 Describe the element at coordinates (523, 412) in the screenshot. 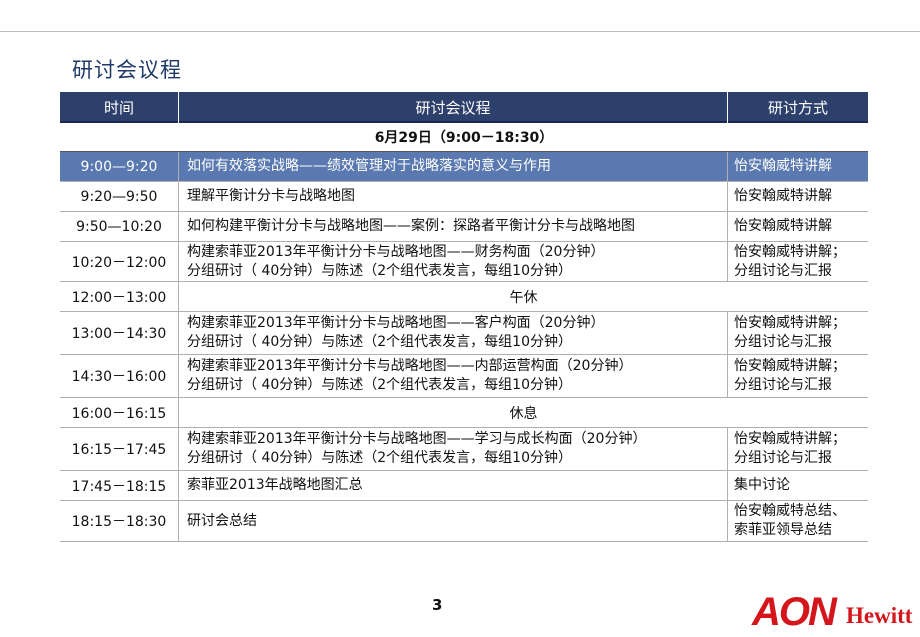

I see `row-break: 休息` at that location.